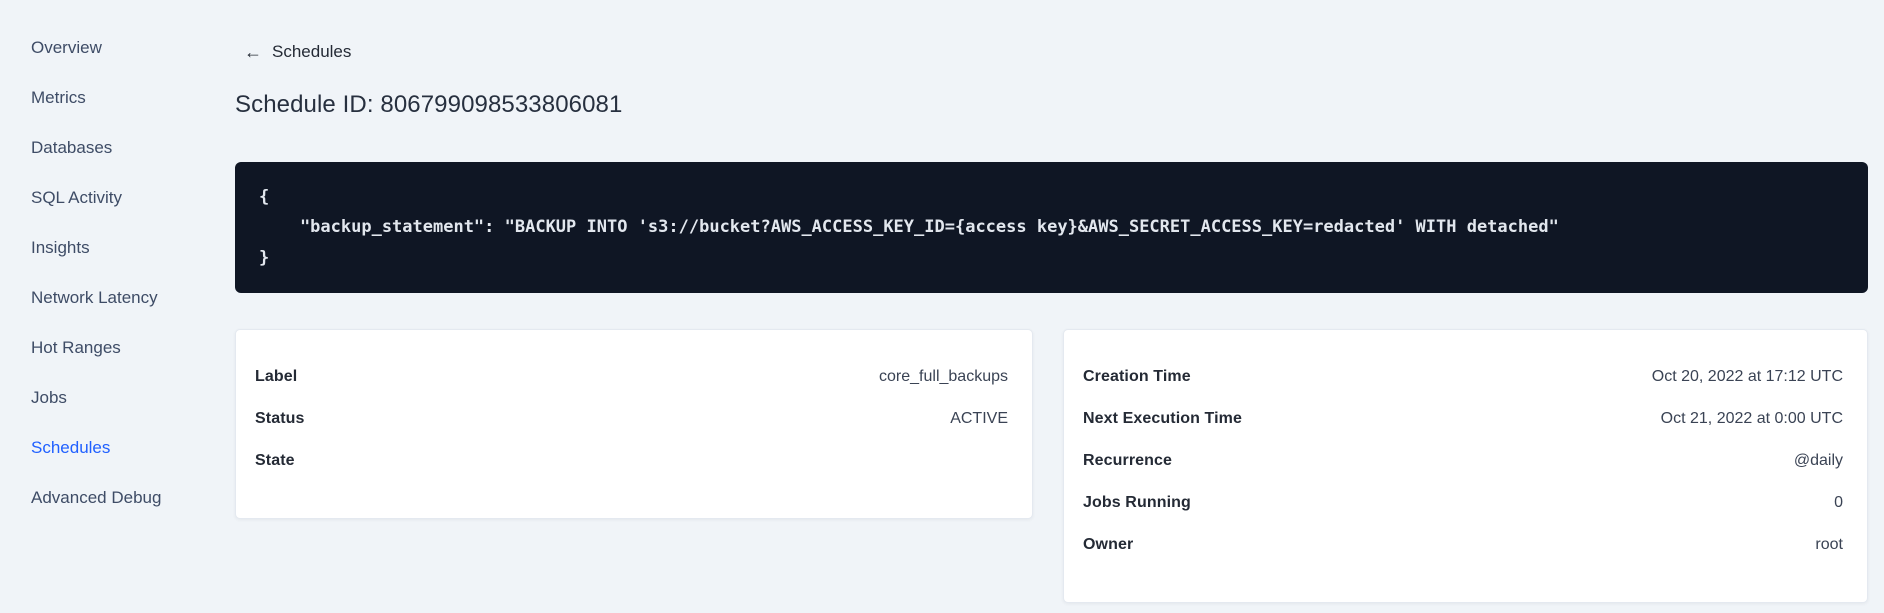  Describe the element at coordinates (631, 419) in the screenshot. I see `detail-row-status: Status ACTIVE` at that location.